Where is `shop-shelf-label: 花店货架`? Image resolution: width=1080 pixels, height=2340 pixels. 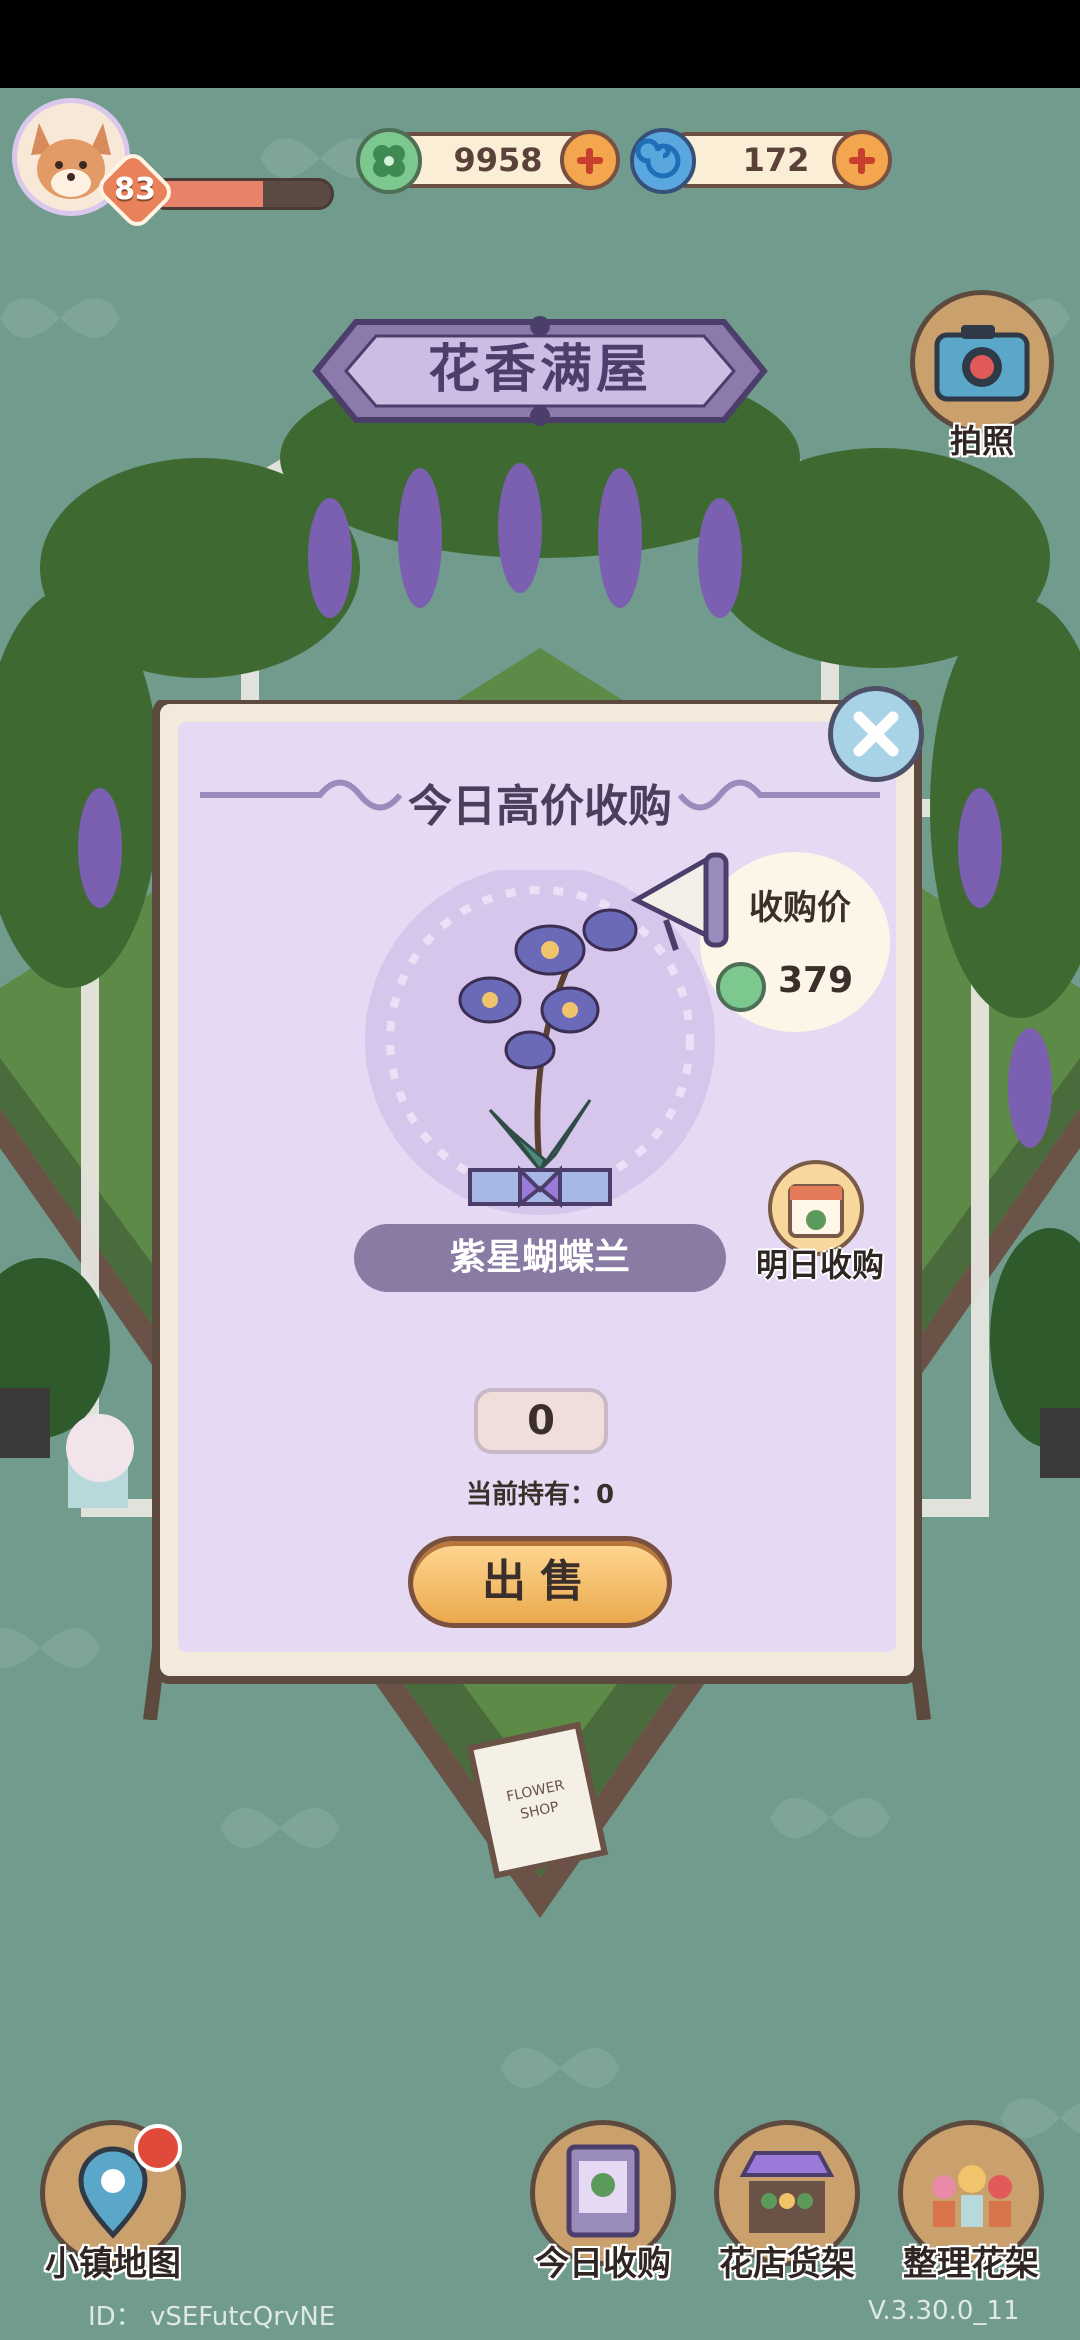 shop-shelf-label: 花店货架 is located at coordinates (787, 2264).